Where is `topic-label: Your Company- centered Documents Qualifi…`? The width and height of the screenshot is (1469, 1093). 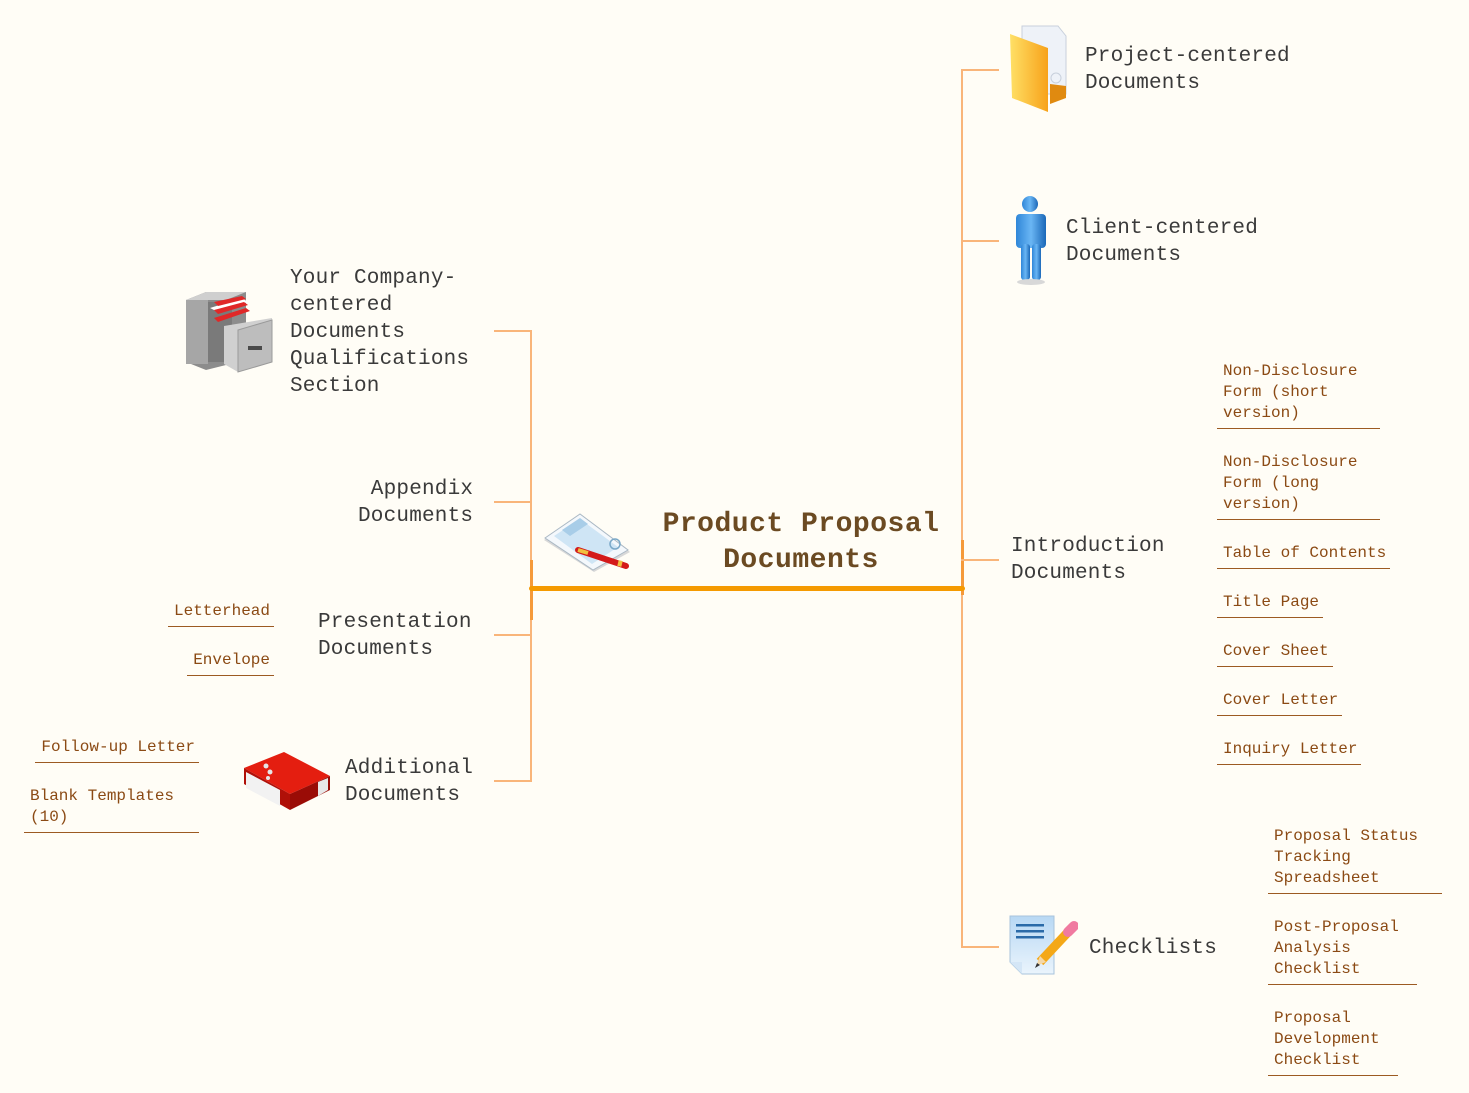
topic-label: Your Company- centered Documents Qualifi… is located at coordinates (380, 332).